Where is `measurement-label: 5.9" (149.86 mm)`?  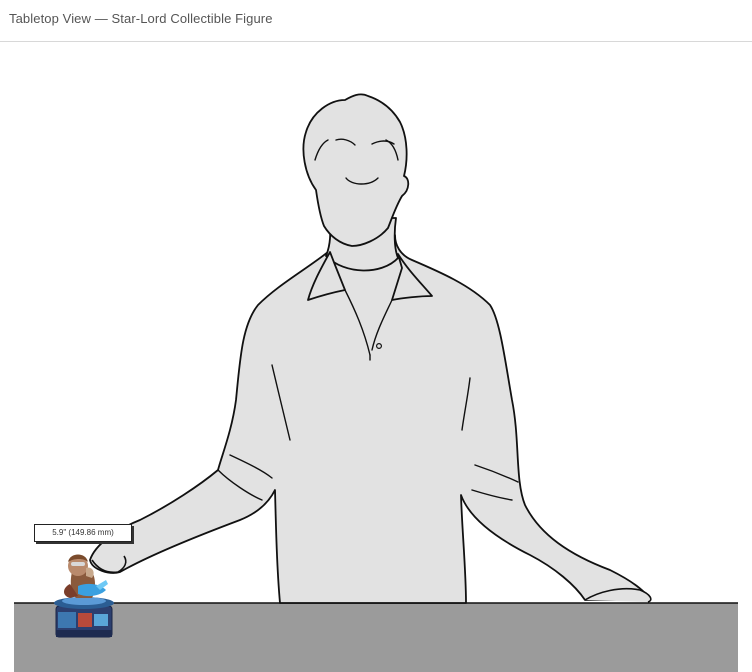
measurement-label: 5.9" (149.86 mm) is located at coordinates (83, 533).